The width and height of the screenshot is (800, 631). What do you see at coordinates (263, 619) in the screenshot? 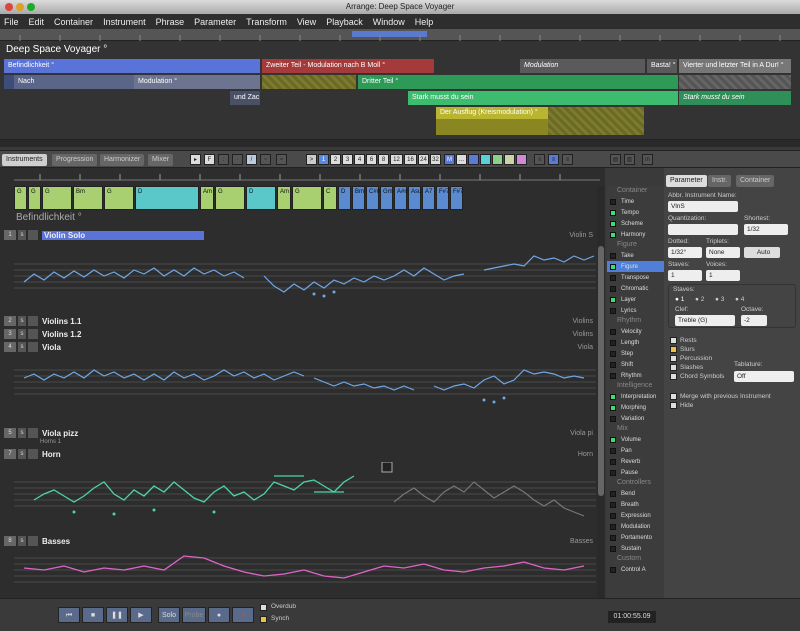
I see `synch-checkbox` at bounding box center [263, 619].